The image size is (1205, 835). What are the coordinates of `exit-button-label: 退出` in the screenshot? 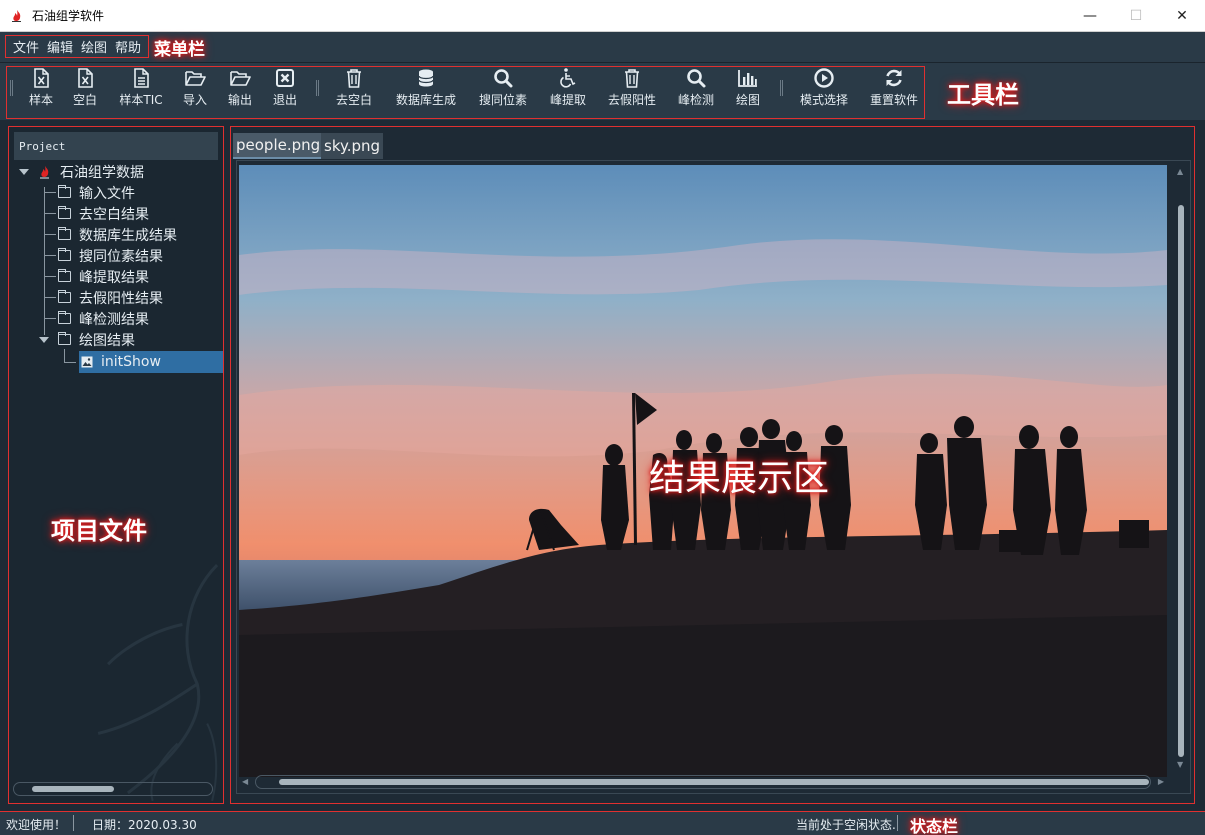 It's located at (284, 100).